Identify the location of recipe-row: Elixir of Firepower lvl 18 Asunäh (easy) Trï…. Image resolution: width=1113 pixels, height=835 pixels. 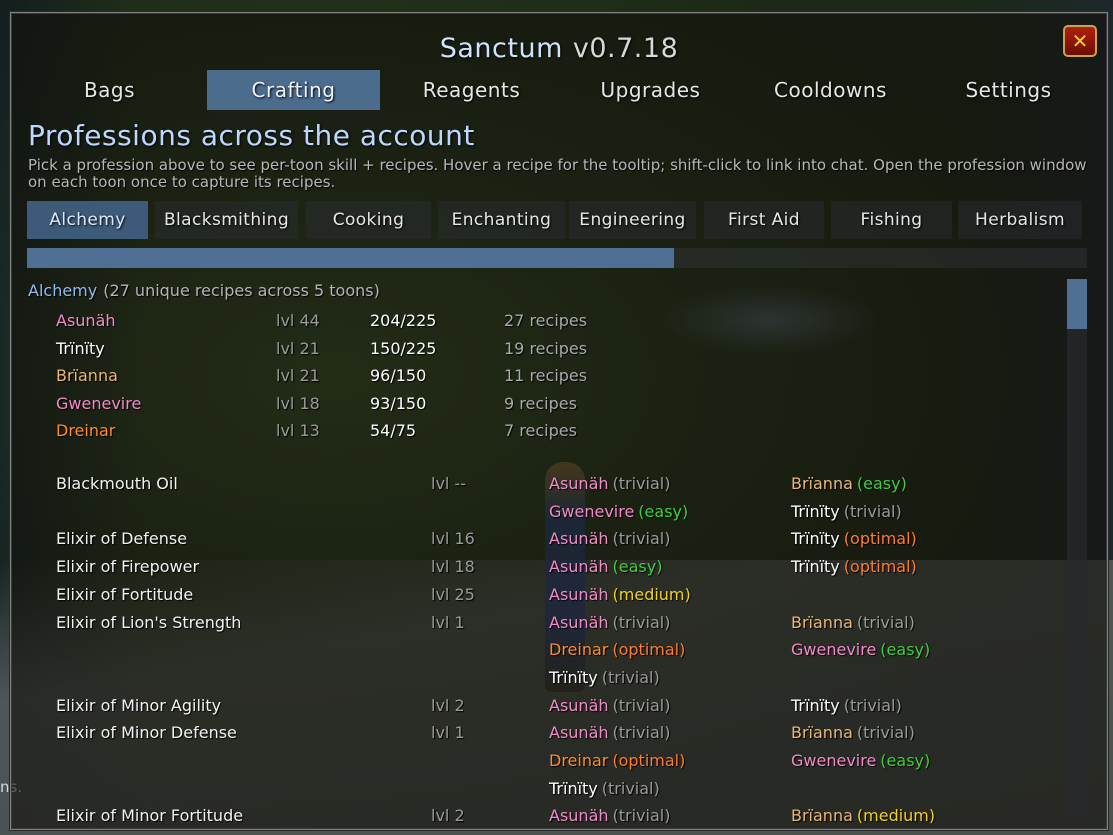
(561, 570).